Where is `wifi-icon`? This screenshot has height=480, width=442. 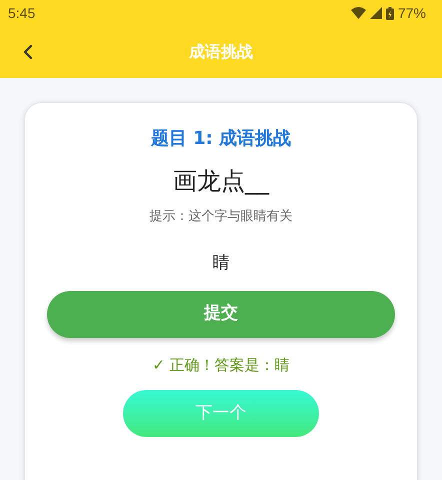
wifi-icon is located at coordinates (358, 13).